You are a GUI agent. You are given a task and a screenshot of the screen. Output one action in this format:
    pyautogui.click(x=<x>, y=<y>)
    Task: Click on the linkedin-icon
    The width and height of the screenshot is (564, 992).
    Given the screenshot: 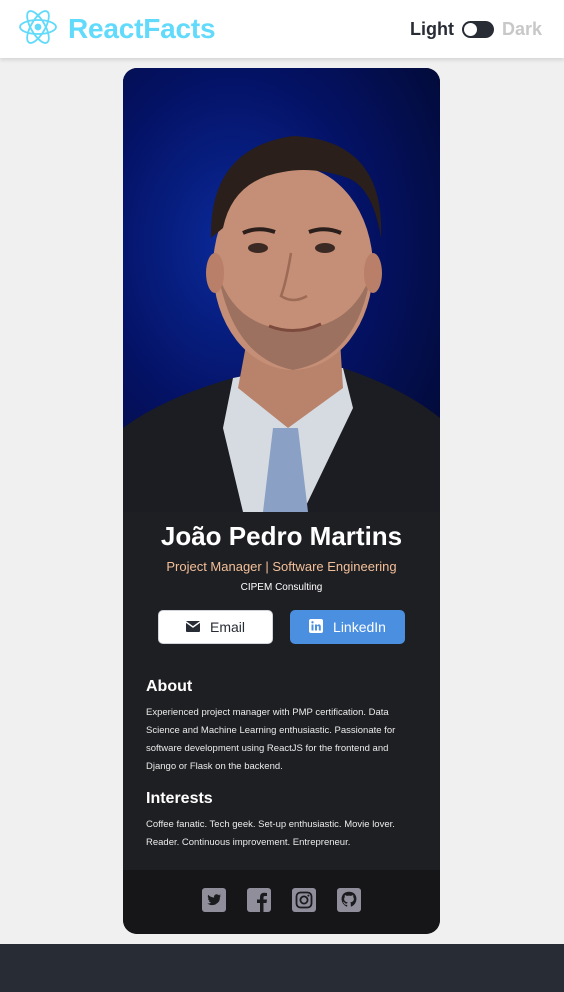 What is the action you would take?
    pyautogui.click(x=316, y=627)
    